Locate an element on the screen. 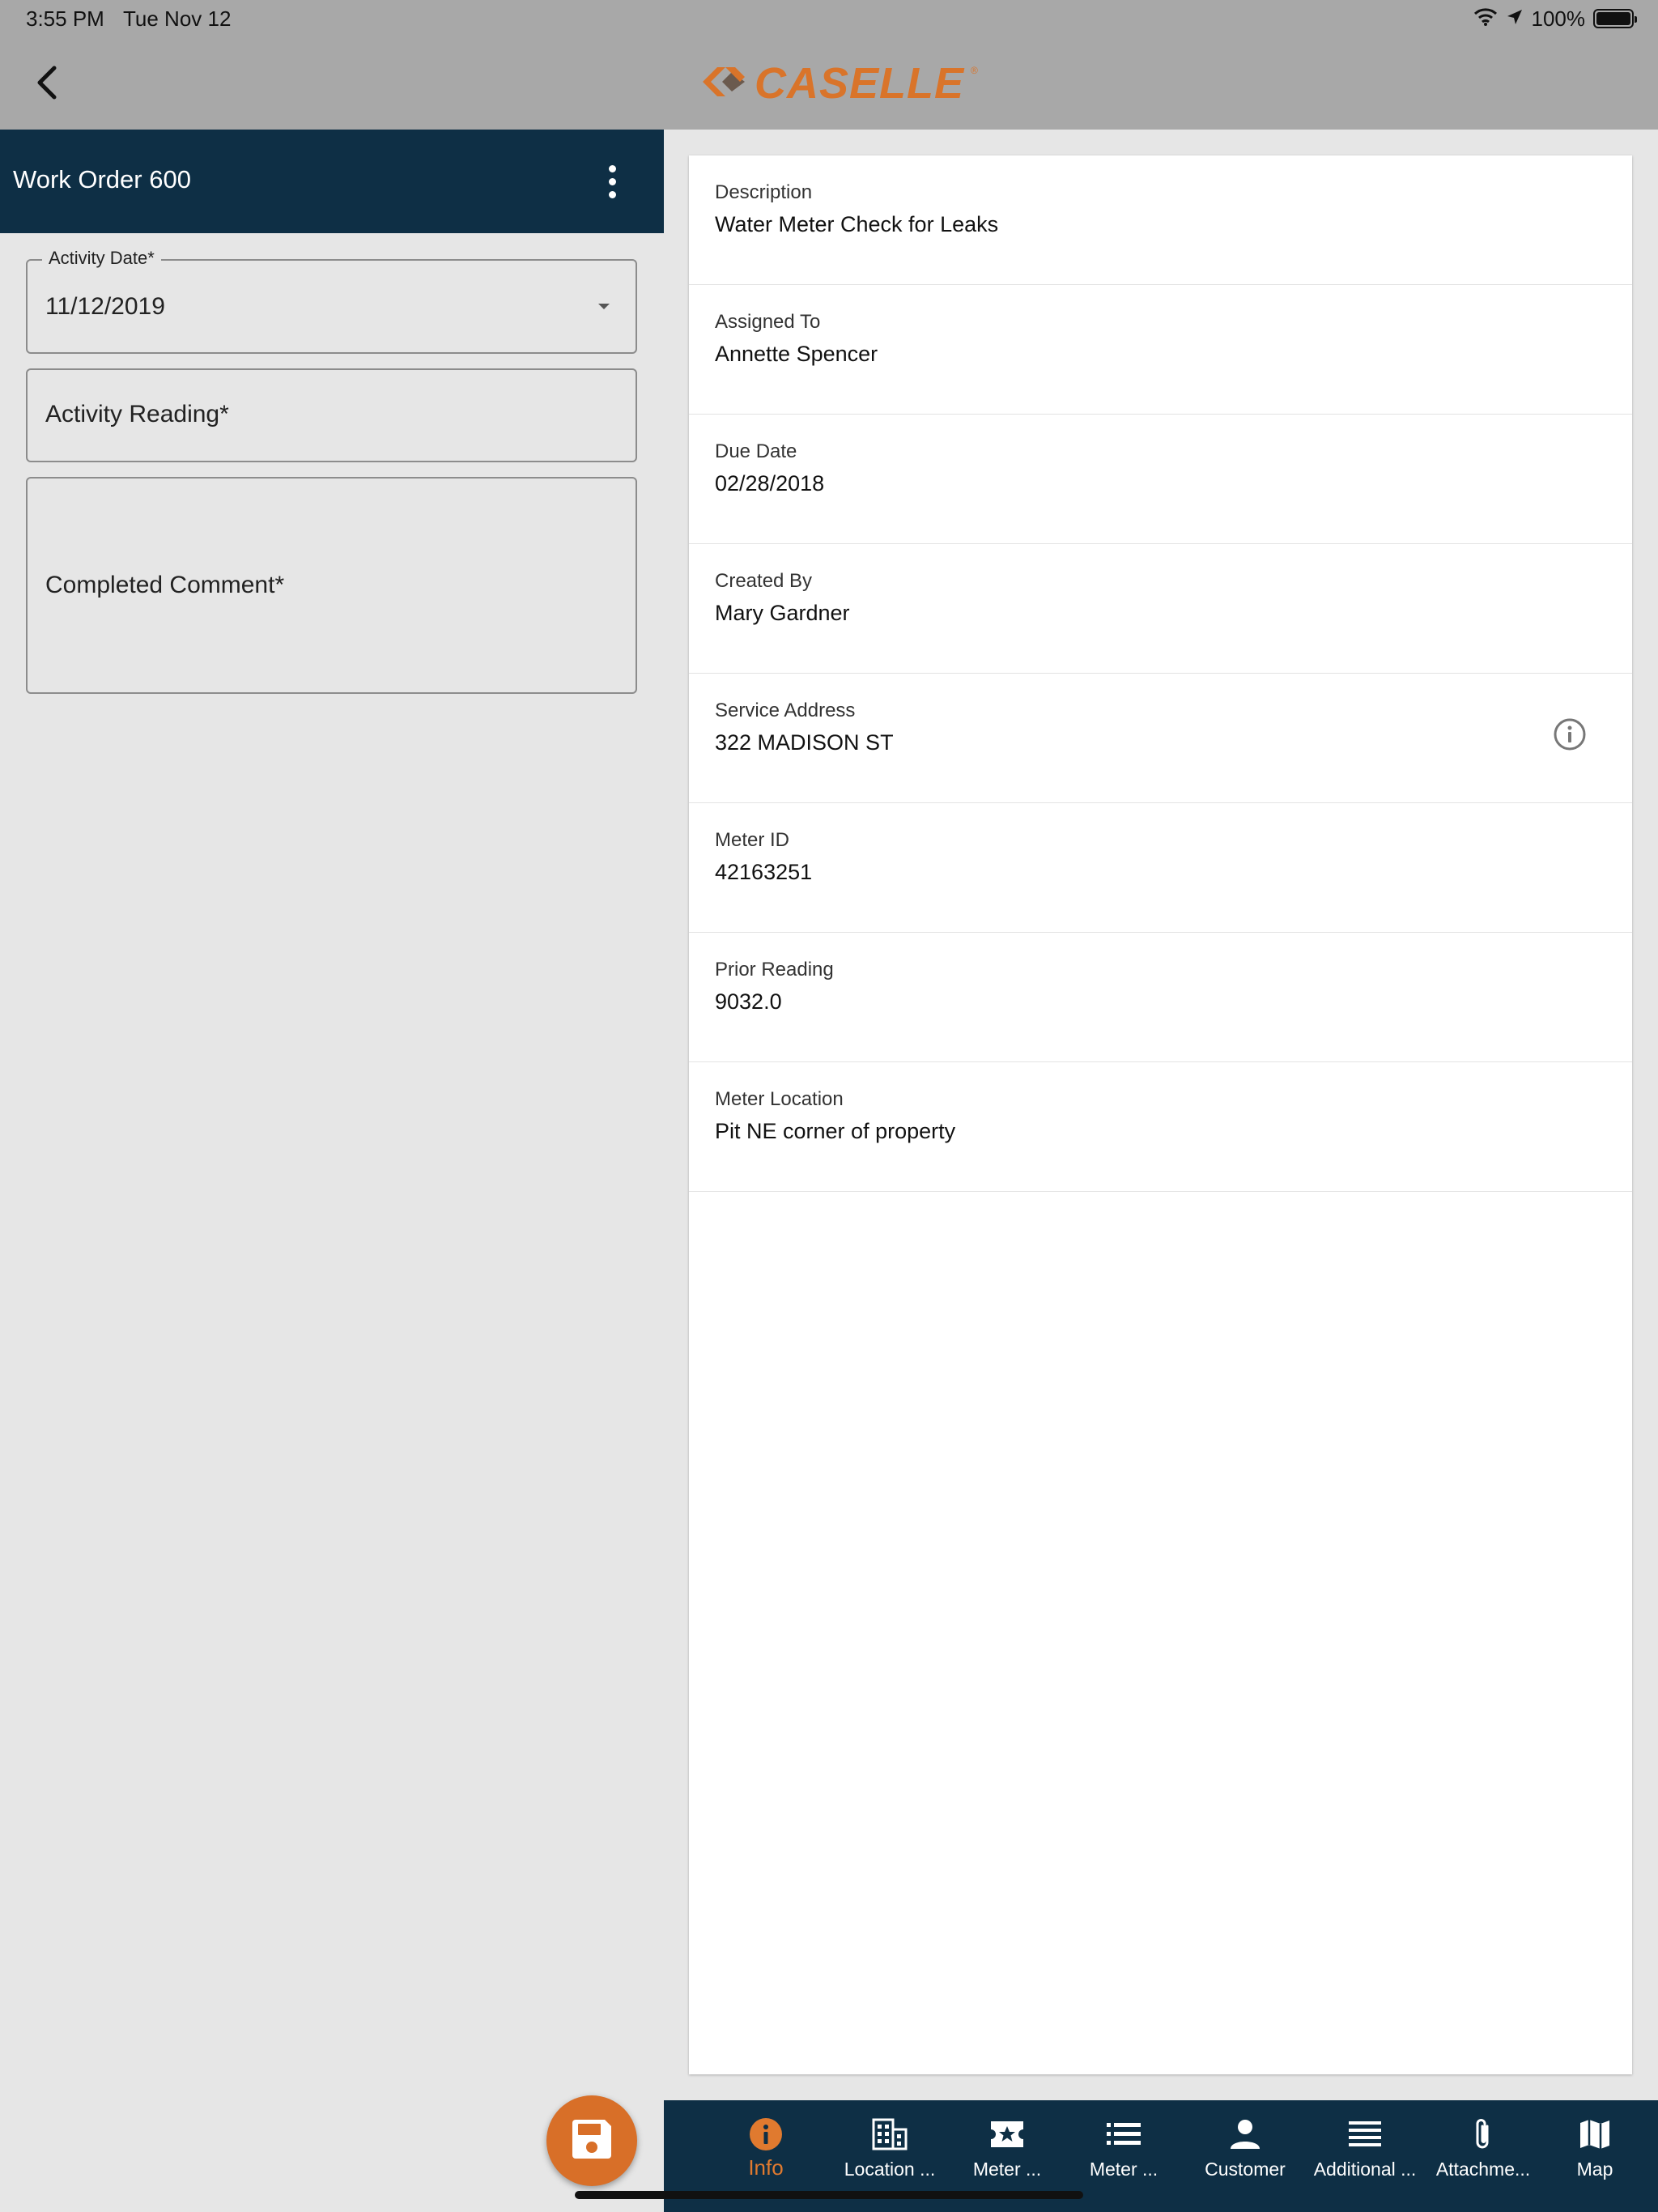 This screenshot has height=2212, width=1658. detail-row-prior-reading: Prior Reading 9032.0 is located at coordinates (1160, 998).